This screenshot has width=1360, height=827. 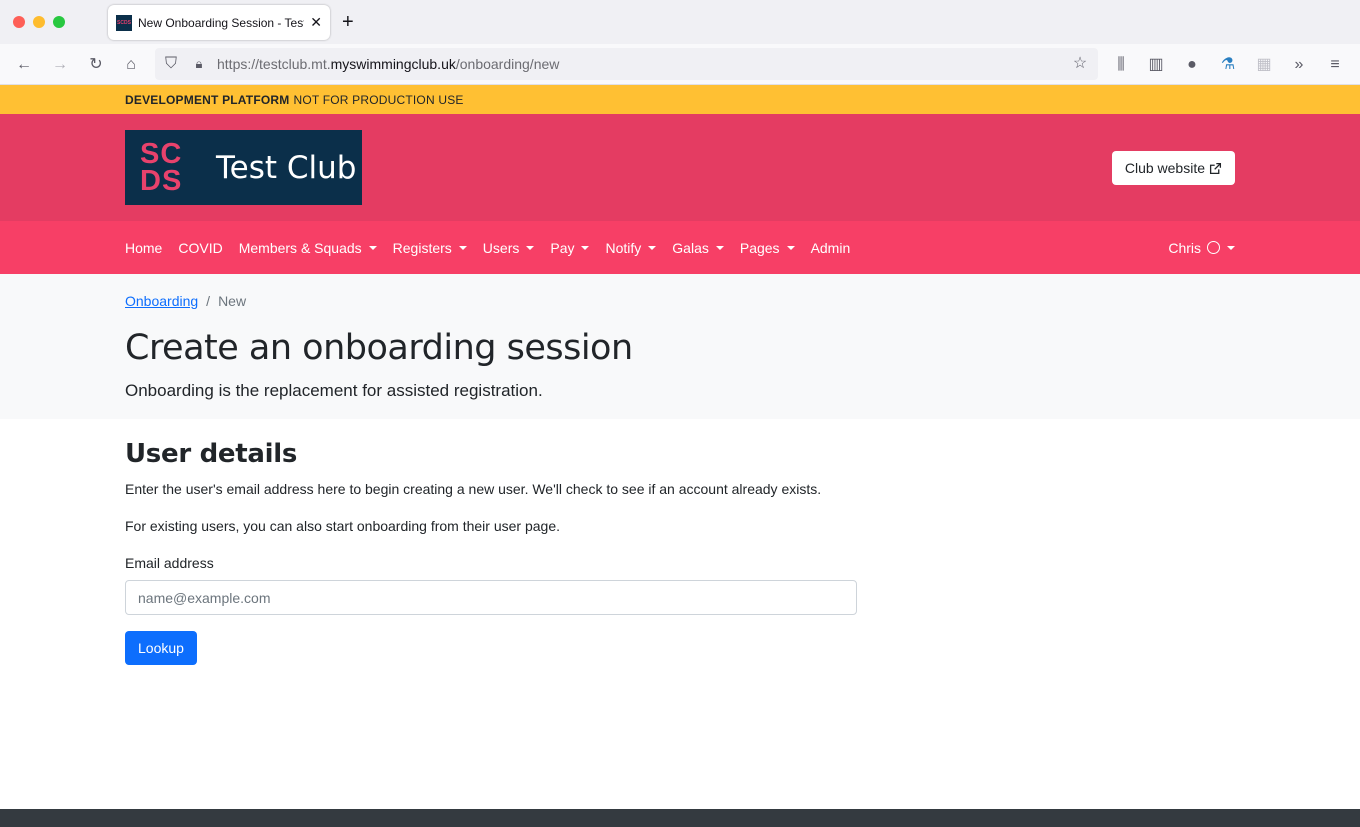 I want to click on nav-item-label: Notify, so click(x=623, y=247).